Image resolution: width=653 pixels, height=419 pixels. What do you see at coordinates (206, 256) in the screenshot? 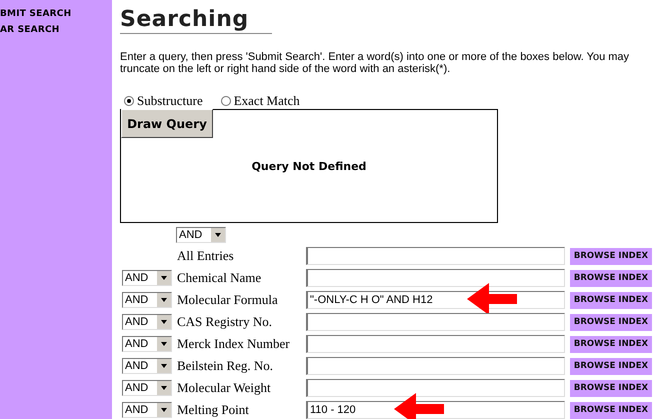
I see `field-label: All Entries` at bounding box center [206, 256].